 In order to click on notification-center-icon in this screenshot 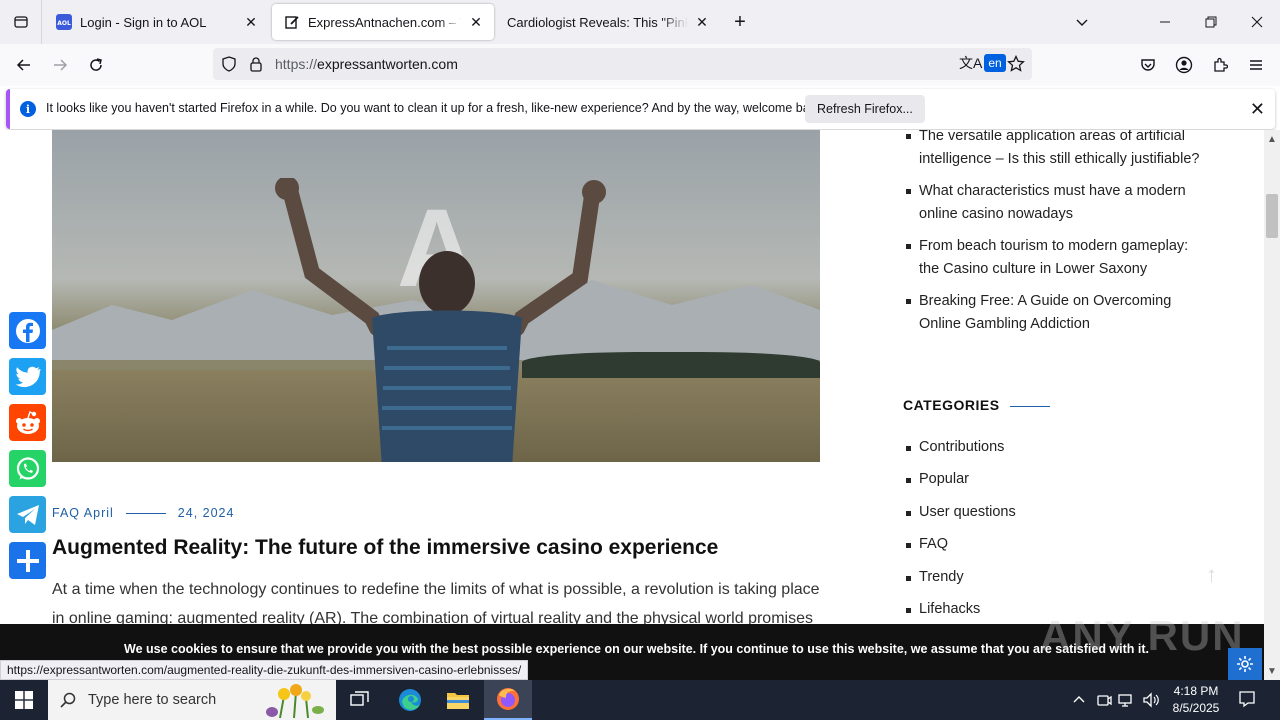, I will do `click(1247, 700)`.